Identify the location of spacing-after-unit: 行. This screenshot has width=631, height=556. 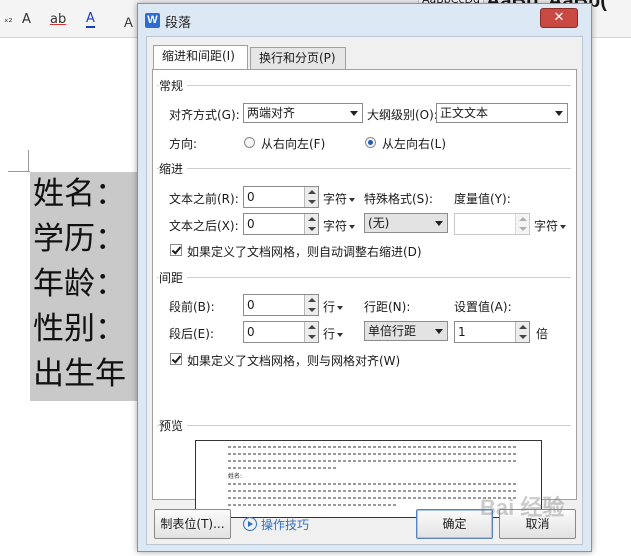
(329, 334).